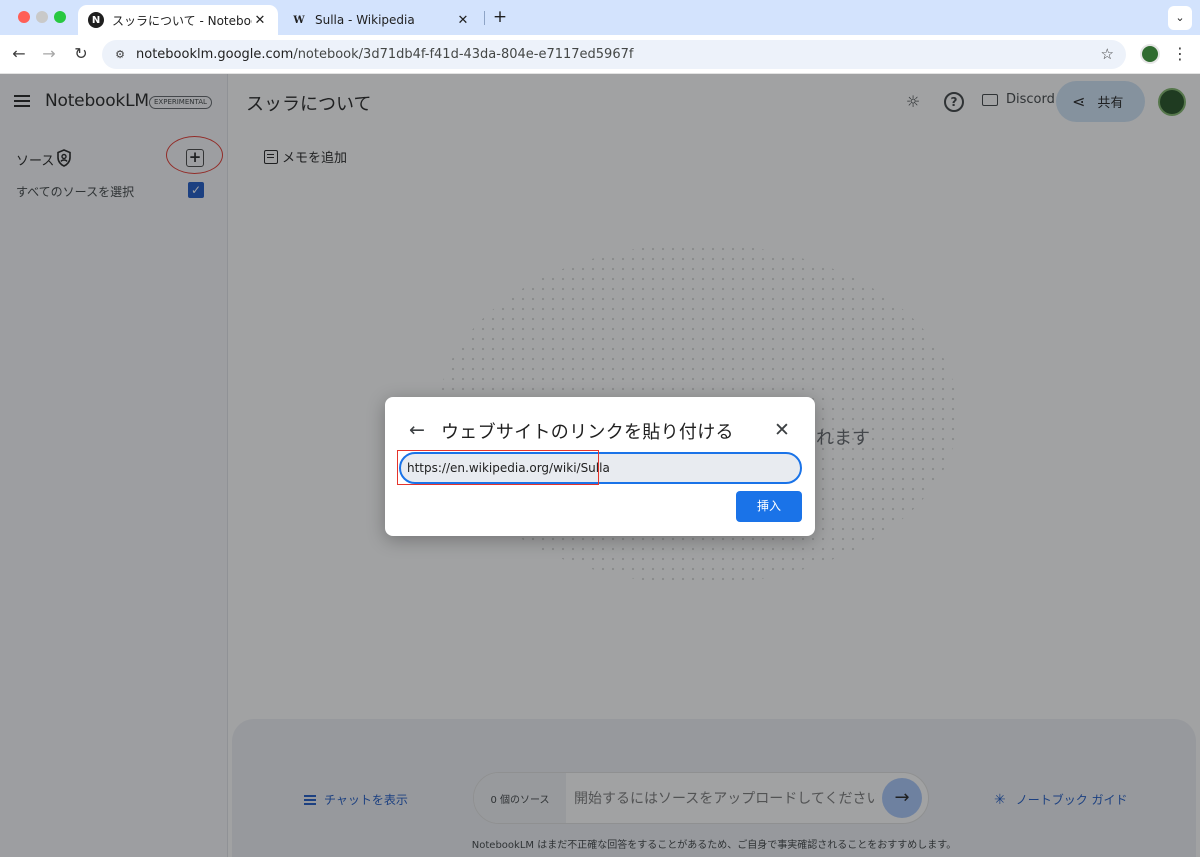 Image resolution: width=1200 pixels, height=857 pixels. What do you see at coordinates (500, 17) in the screenshot?
I see `new-tab-button: +` at bounding box center [500, 17].